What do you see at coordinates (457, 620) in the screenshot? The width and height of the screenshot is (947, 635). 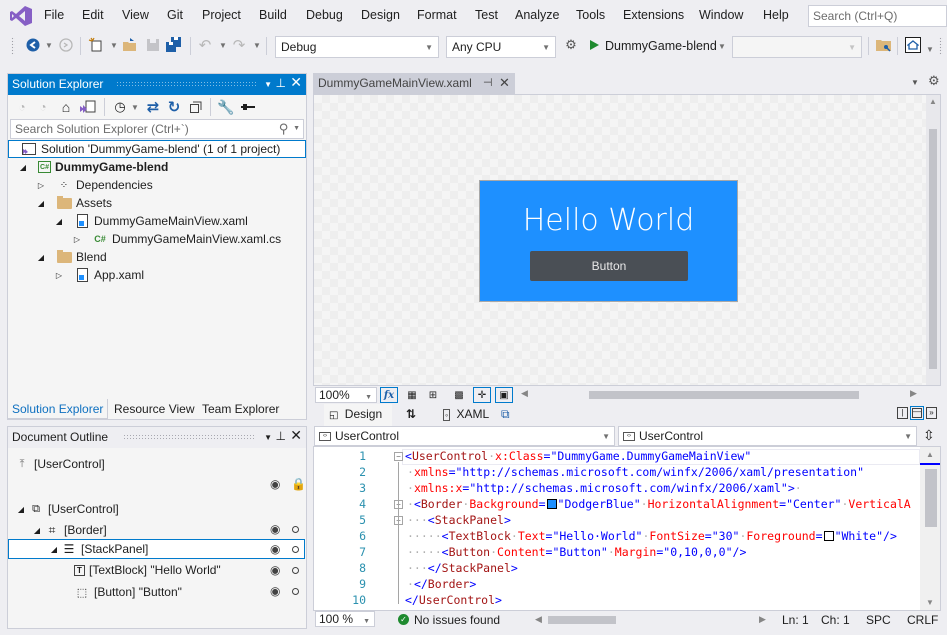 I see `issues-status: No issues found` at bounding box center [457, 620].